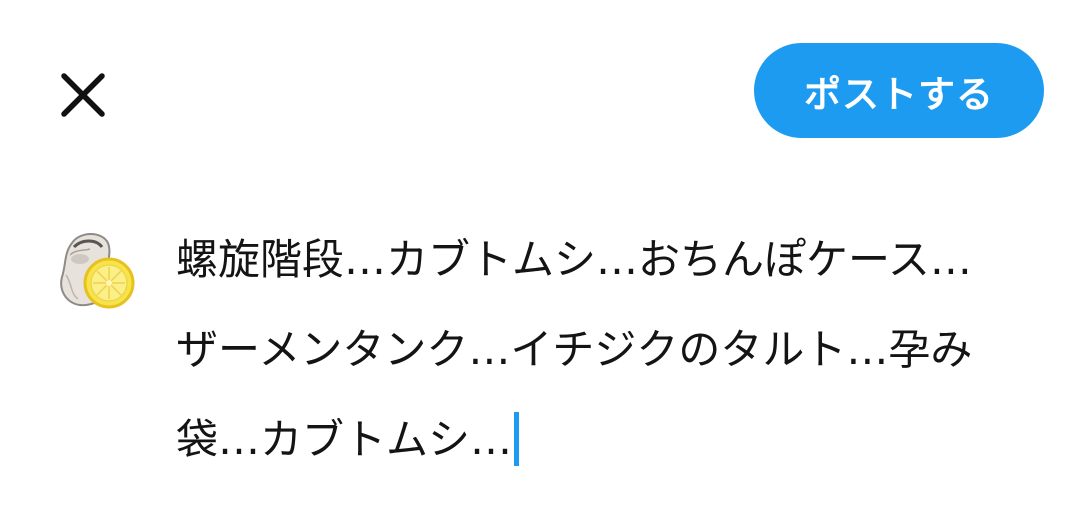 The height and width of the screenshot is (515, 1080). Describe the element at coordinates (517, 439) in the screenshot. I see `text-caret` at that location.